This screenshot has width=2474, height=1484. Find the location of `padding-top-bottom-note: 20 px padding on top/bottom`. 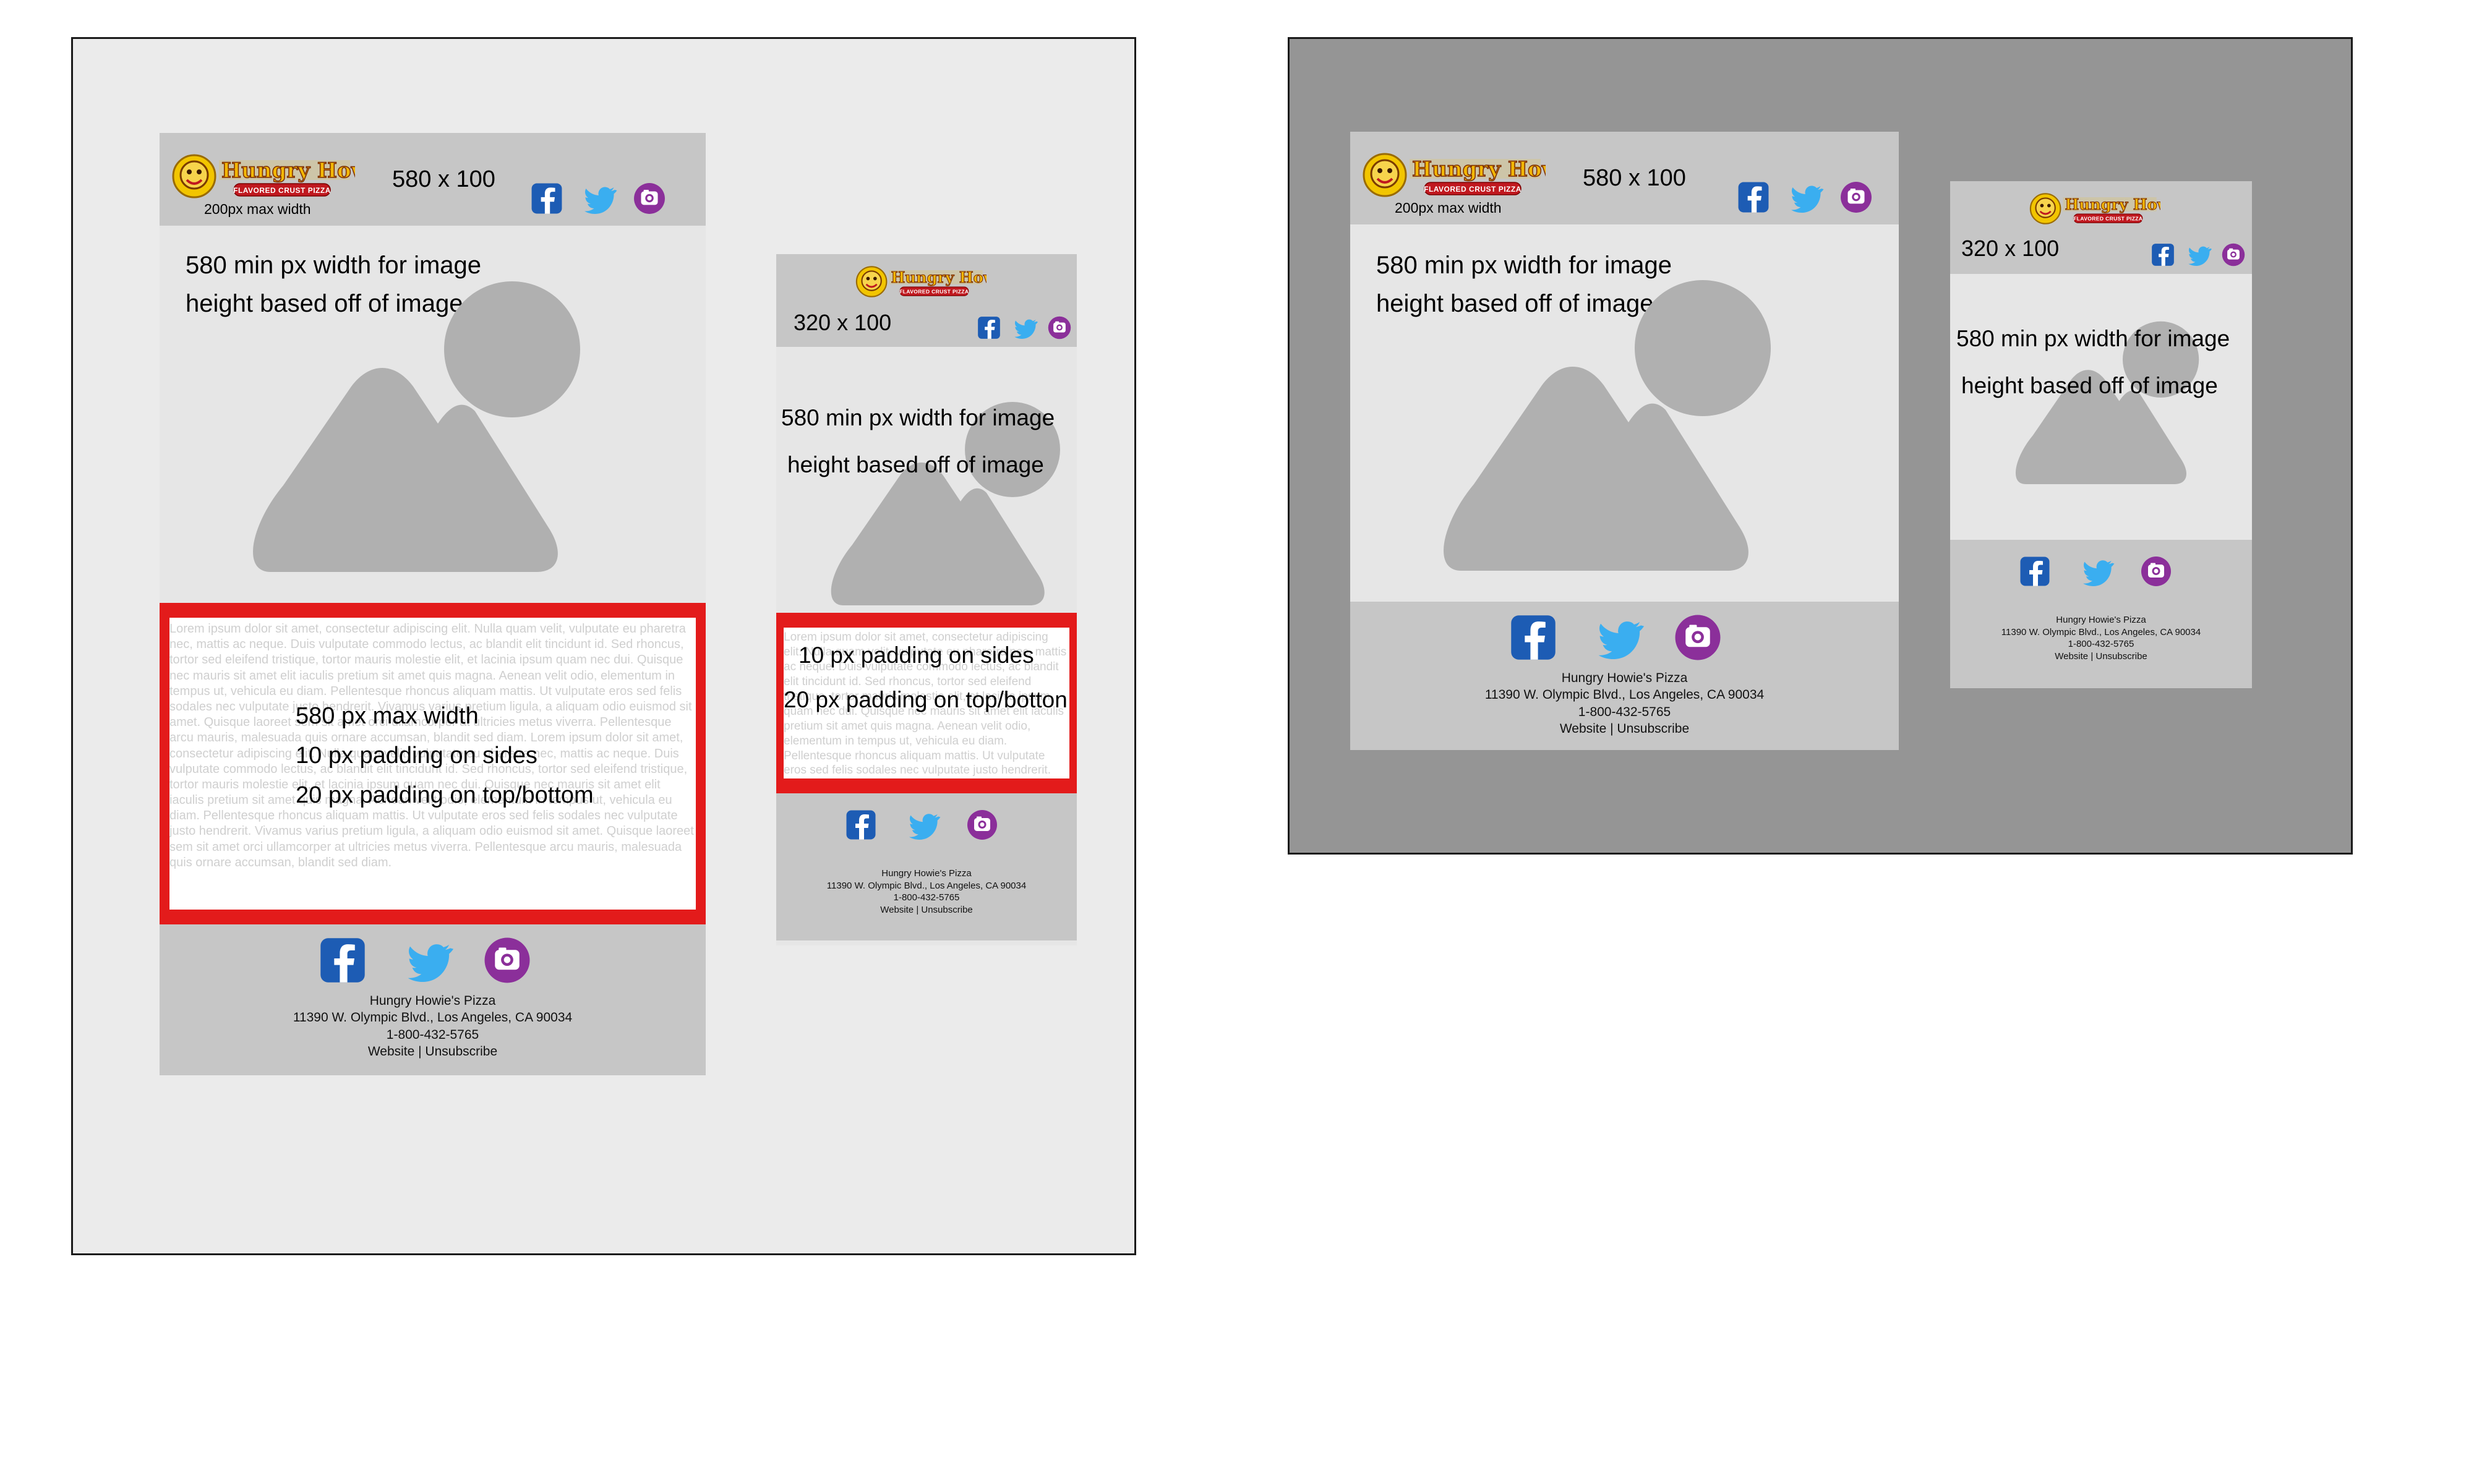

padding-top-bottom-note: 20 px padding on top/bottom is located at coordinates (445, 795).